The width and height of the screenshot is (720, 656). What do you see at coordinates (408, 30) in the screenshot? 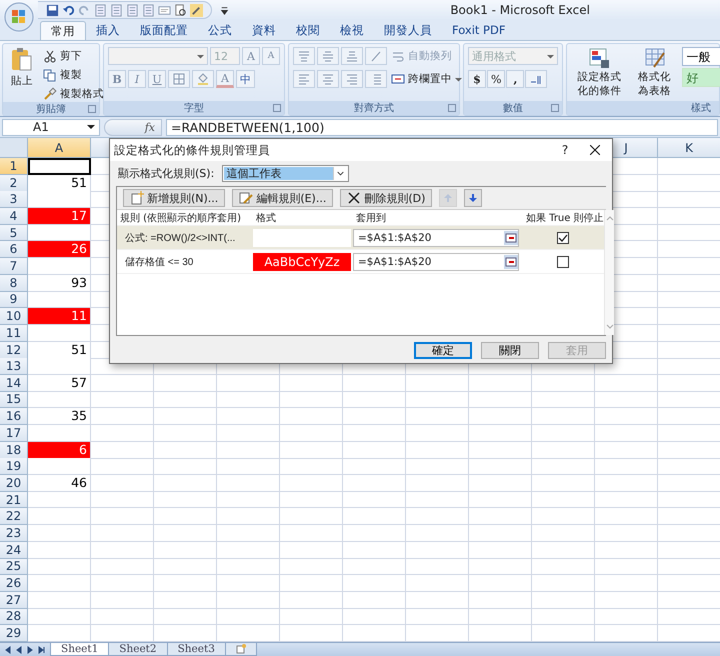
I see `ribbon-tab: 開發人員` at bounding box center [408, 30].